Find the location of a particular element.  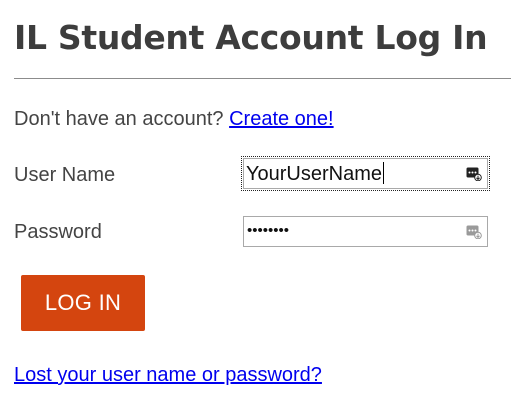

password-masked-value: •••••••• is located at coordinates (268, 230).